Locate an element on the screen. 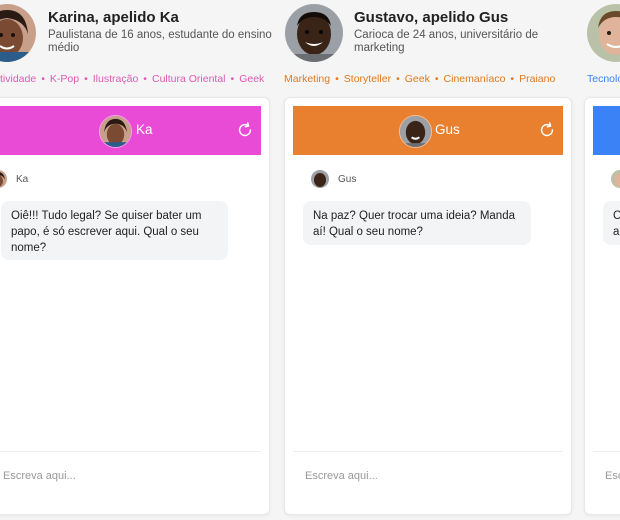  persona-name: Karina, apelido Ka is located at coordinates (113, 17).